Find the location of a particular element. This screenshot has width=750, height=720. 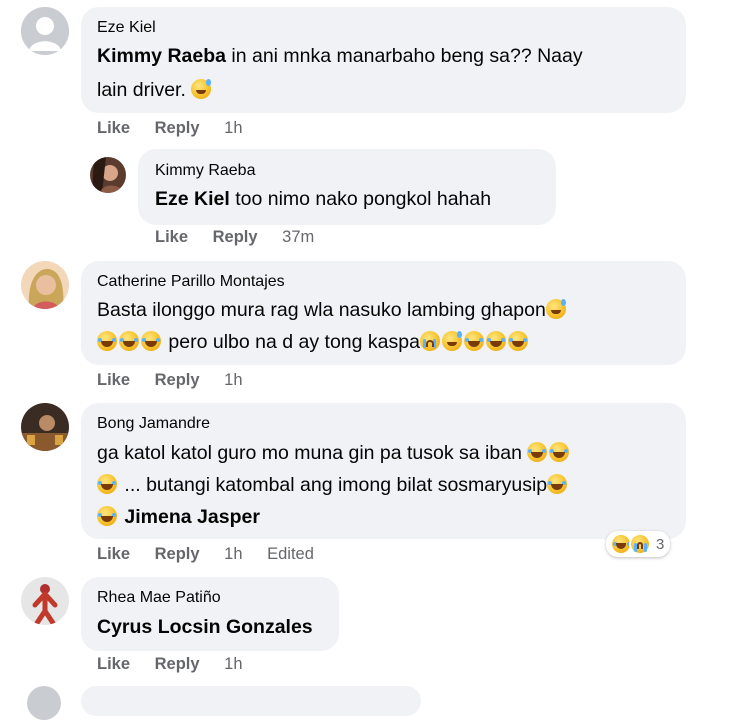

avatar-kimmy-raeba is located at coordinates (108, 175).